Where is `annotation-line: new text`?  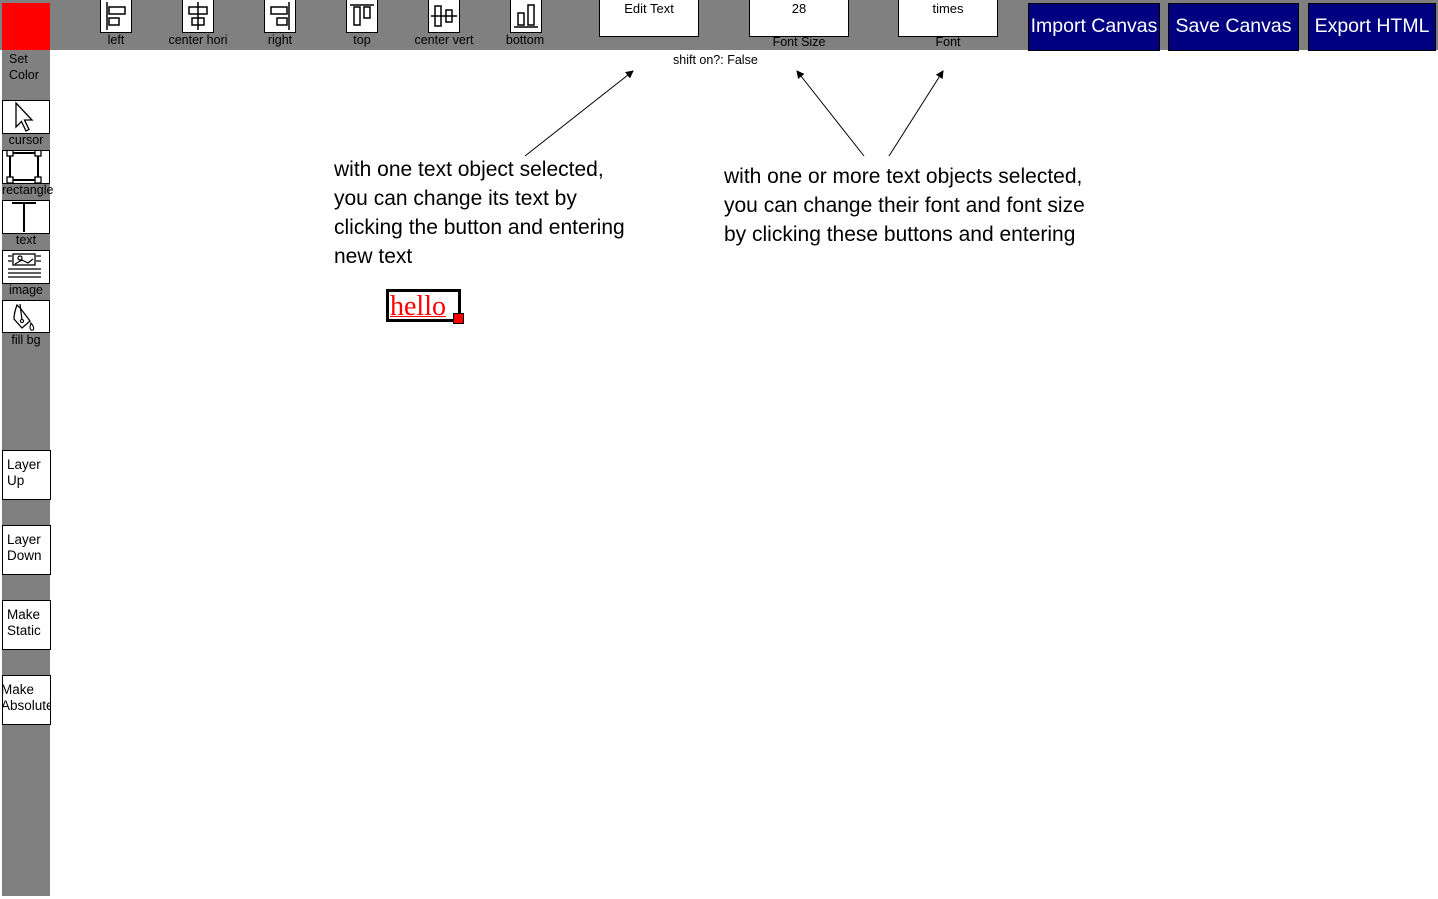 annotation-line: new text is located at coordinates (373, 256).